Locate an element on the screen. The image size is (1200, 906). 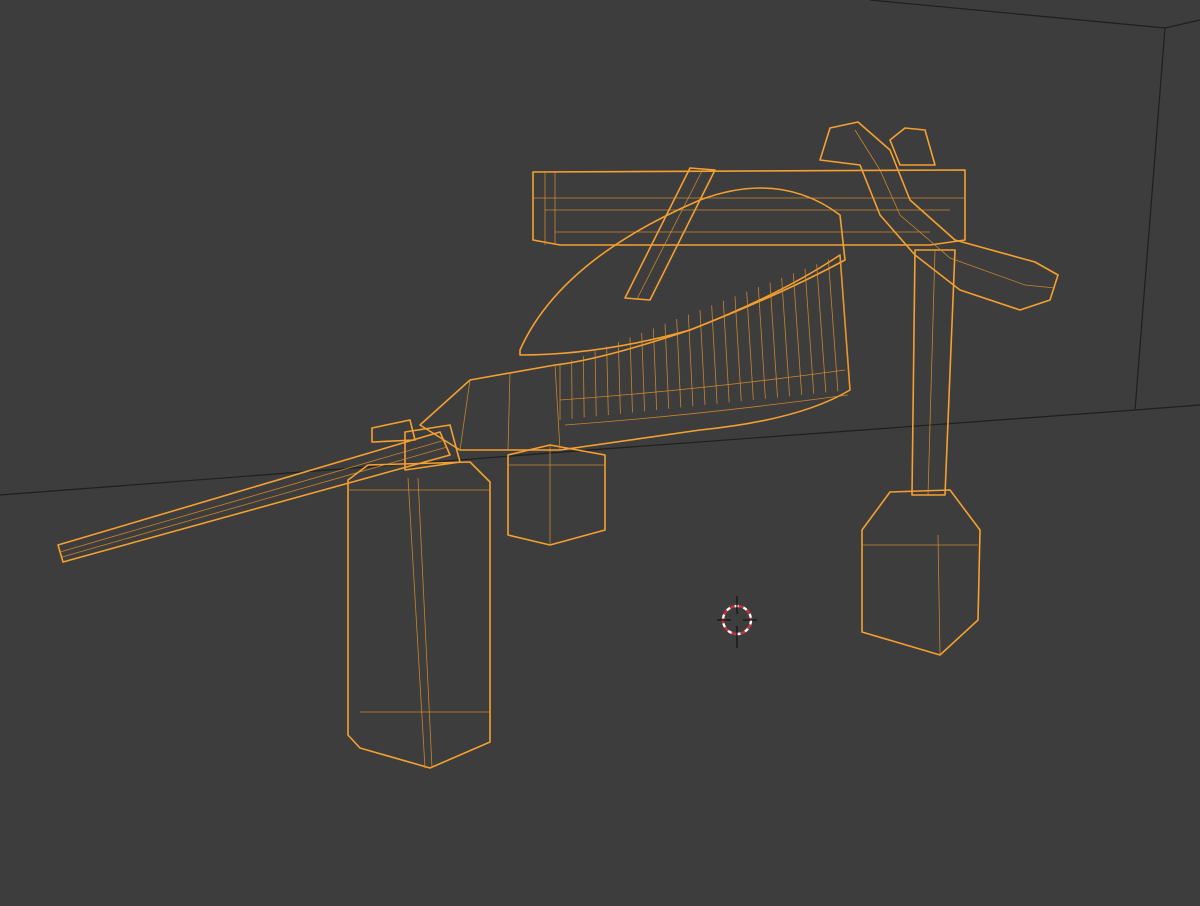
3d-cursor-icon is located at coordinates (737, 622).